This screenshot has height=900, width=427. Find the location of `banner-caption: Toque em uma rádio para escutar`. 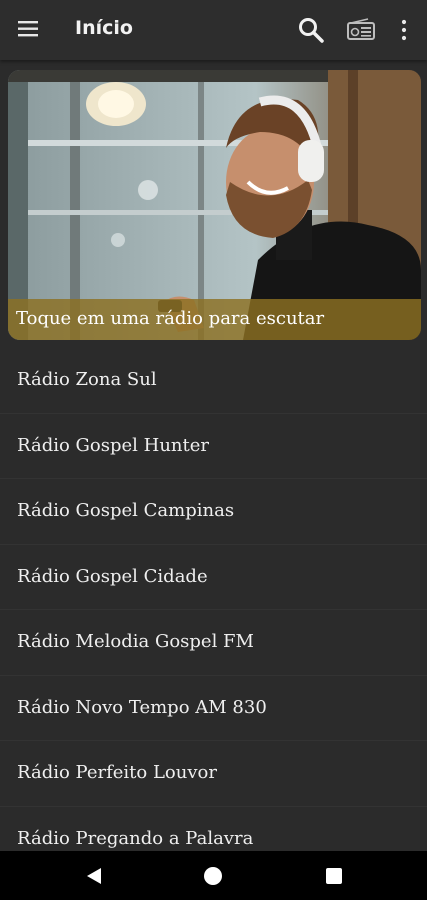

banner-caption: Toque em uma rádio para escutar is located at coordinates (170, 318).